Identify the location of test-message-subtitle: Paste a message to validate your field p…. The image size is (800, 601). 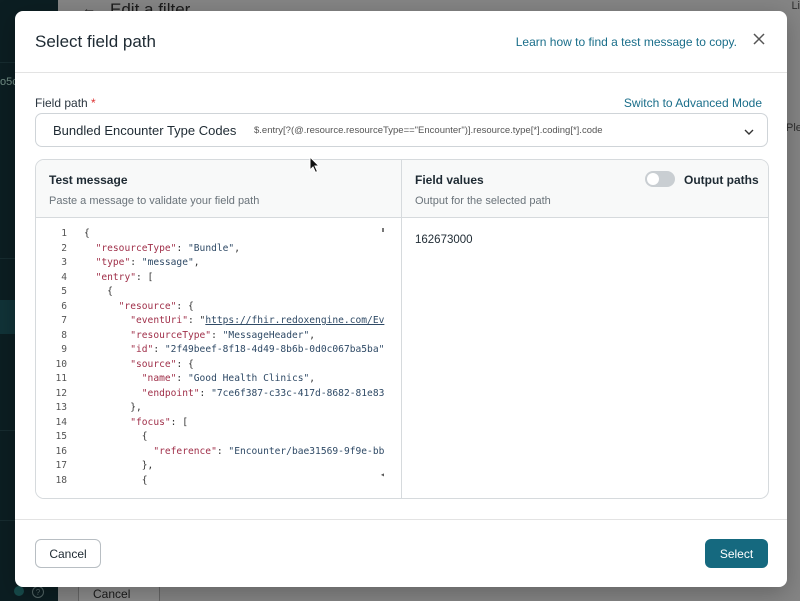
(154, 201).